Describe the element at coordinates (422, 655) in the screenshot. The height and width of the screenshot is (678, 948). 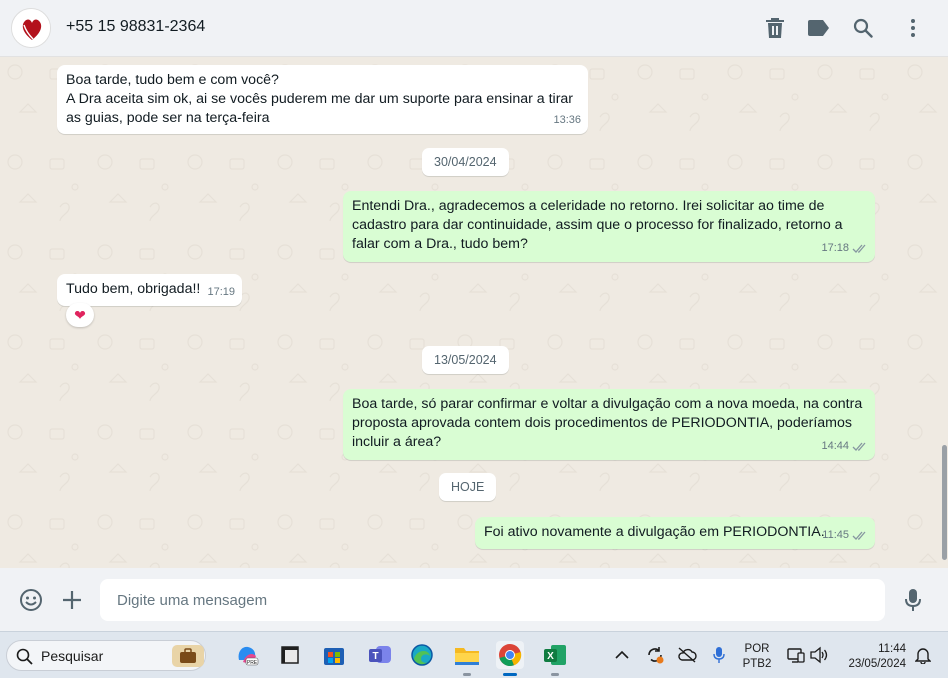
I see `edge-icon` at that location.